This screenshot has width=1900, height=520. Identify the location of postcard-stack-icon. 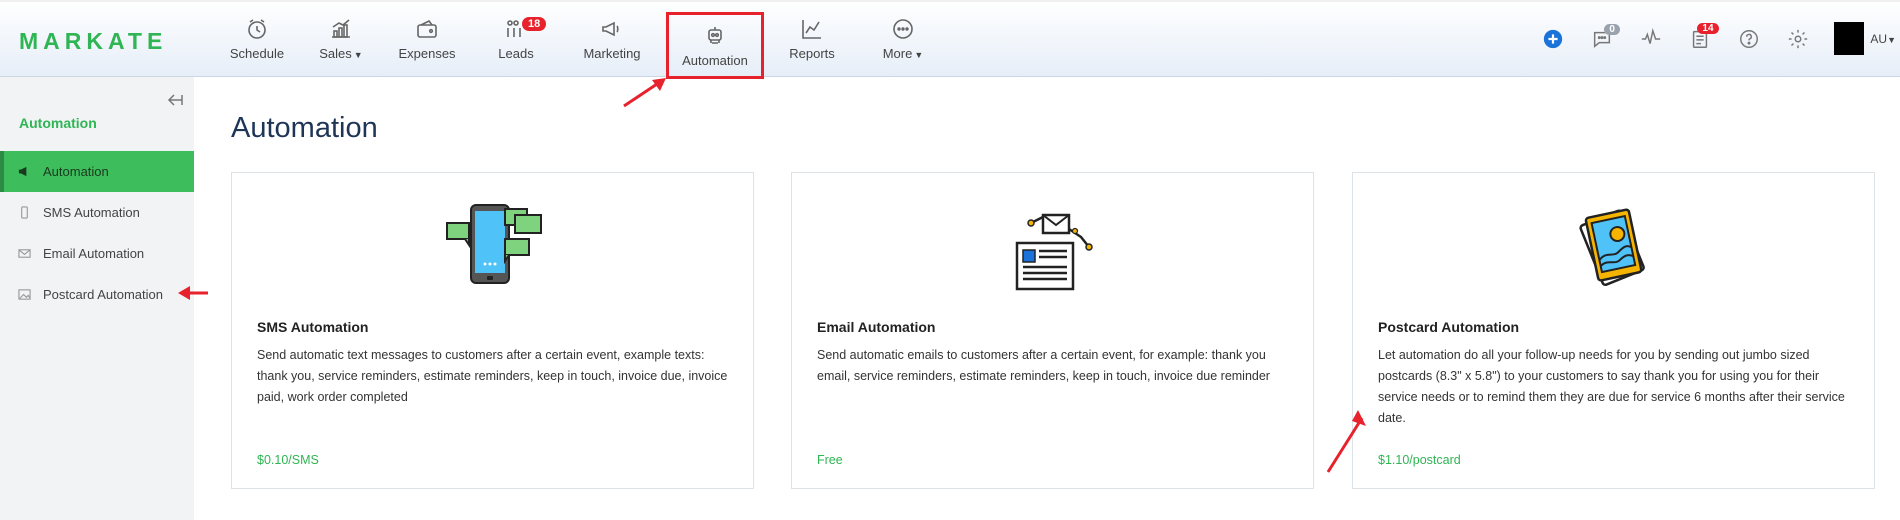
(1613, 247).